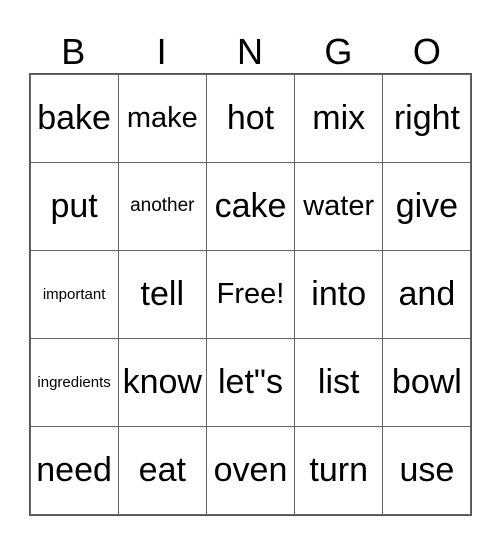 The image size is (500, 544). I want to click on cell-word: and, so click(427, 293).